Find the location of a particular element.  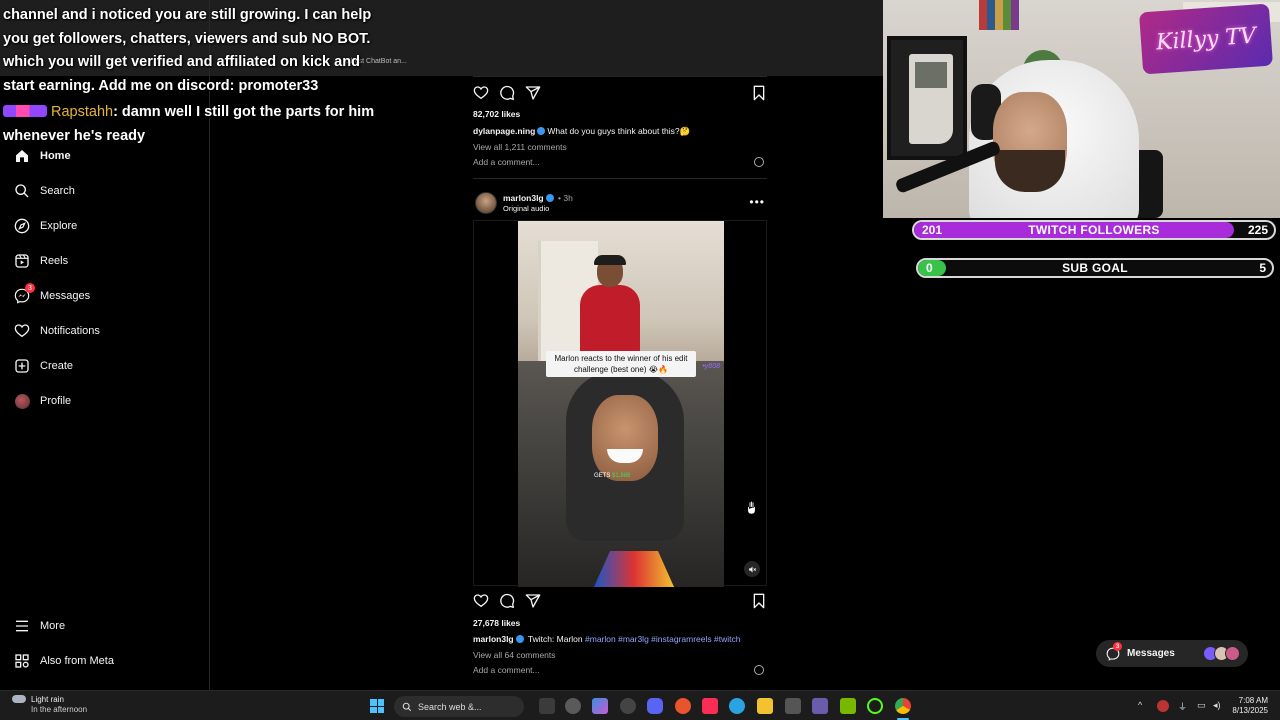

plus-square-icon is located at coordinates (22, 366).